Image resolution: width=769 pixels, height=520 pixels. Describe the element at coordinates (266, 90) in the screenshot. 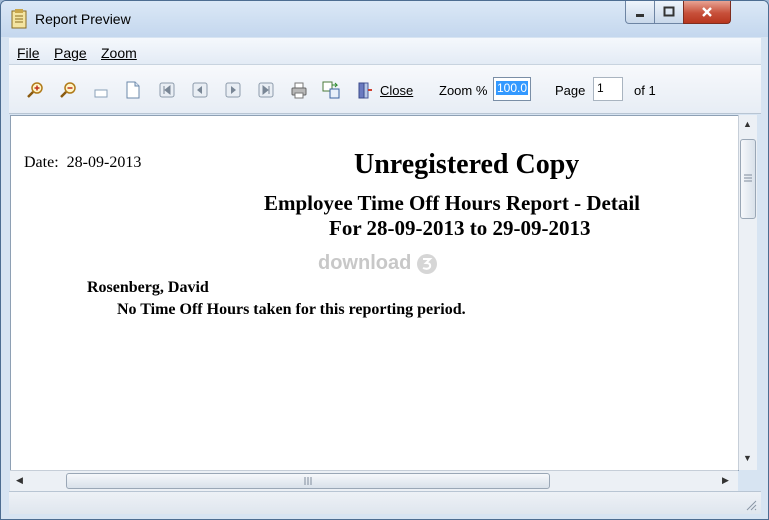

I see `last-page-icon` at that location.